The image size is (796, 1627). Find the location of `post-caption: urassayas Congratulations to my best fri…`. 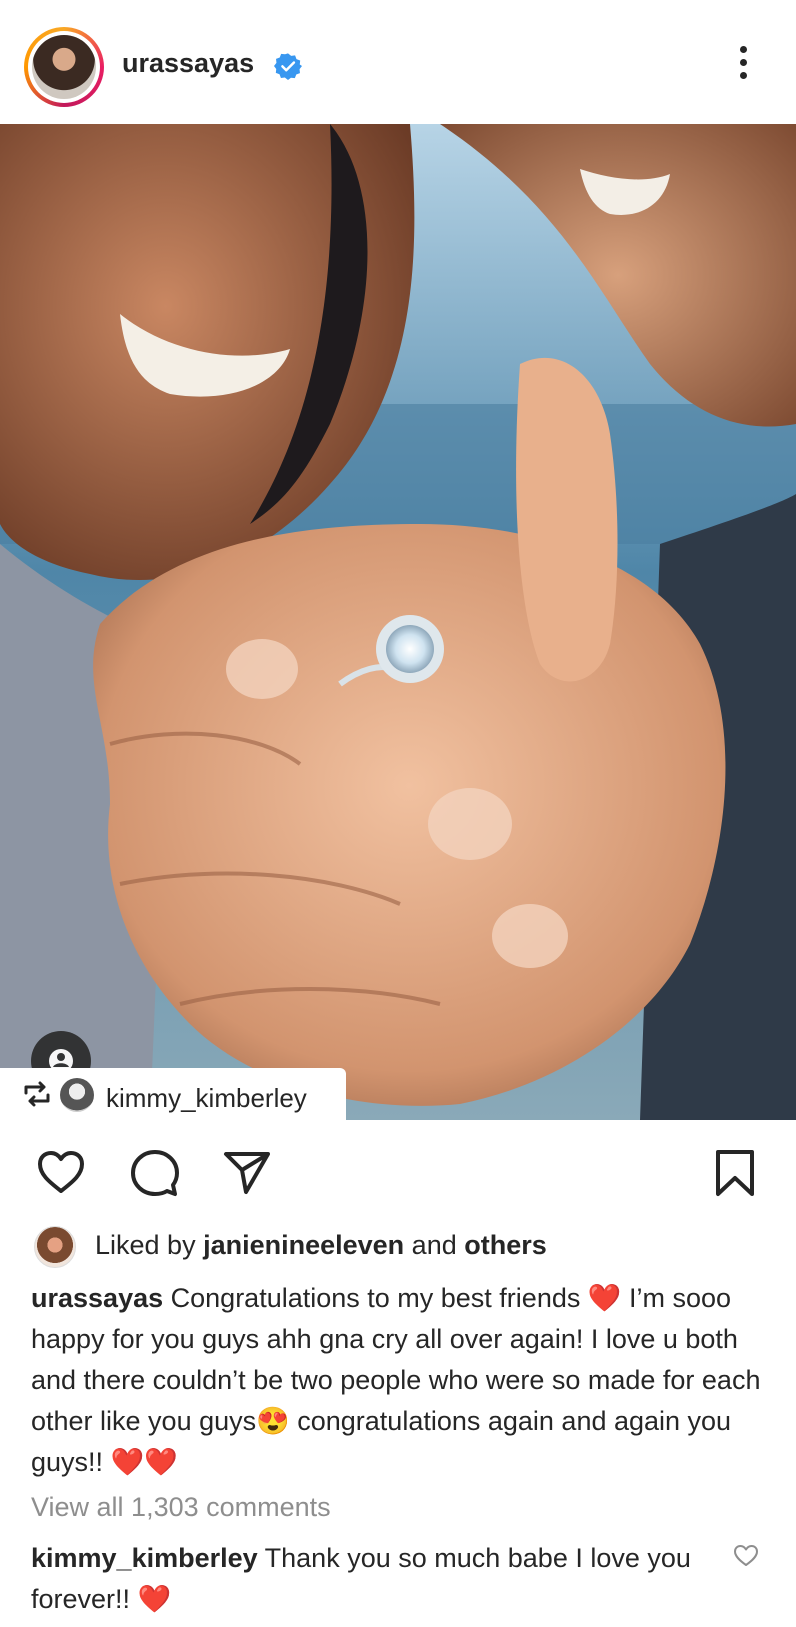

post-caption: urassayas Congratulations to my best fri… is located at coordinates (396, 1380).